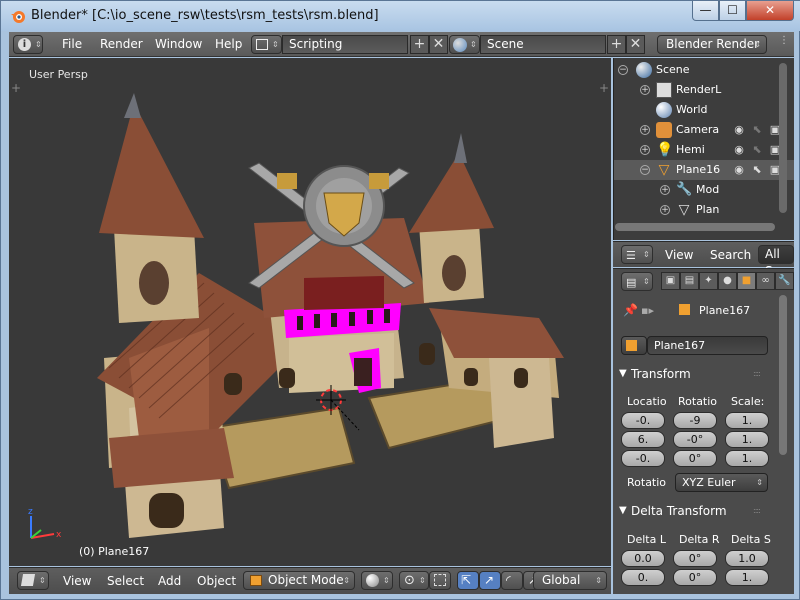  I want to click on render-tab-icon: ▣, so click(670, 281).